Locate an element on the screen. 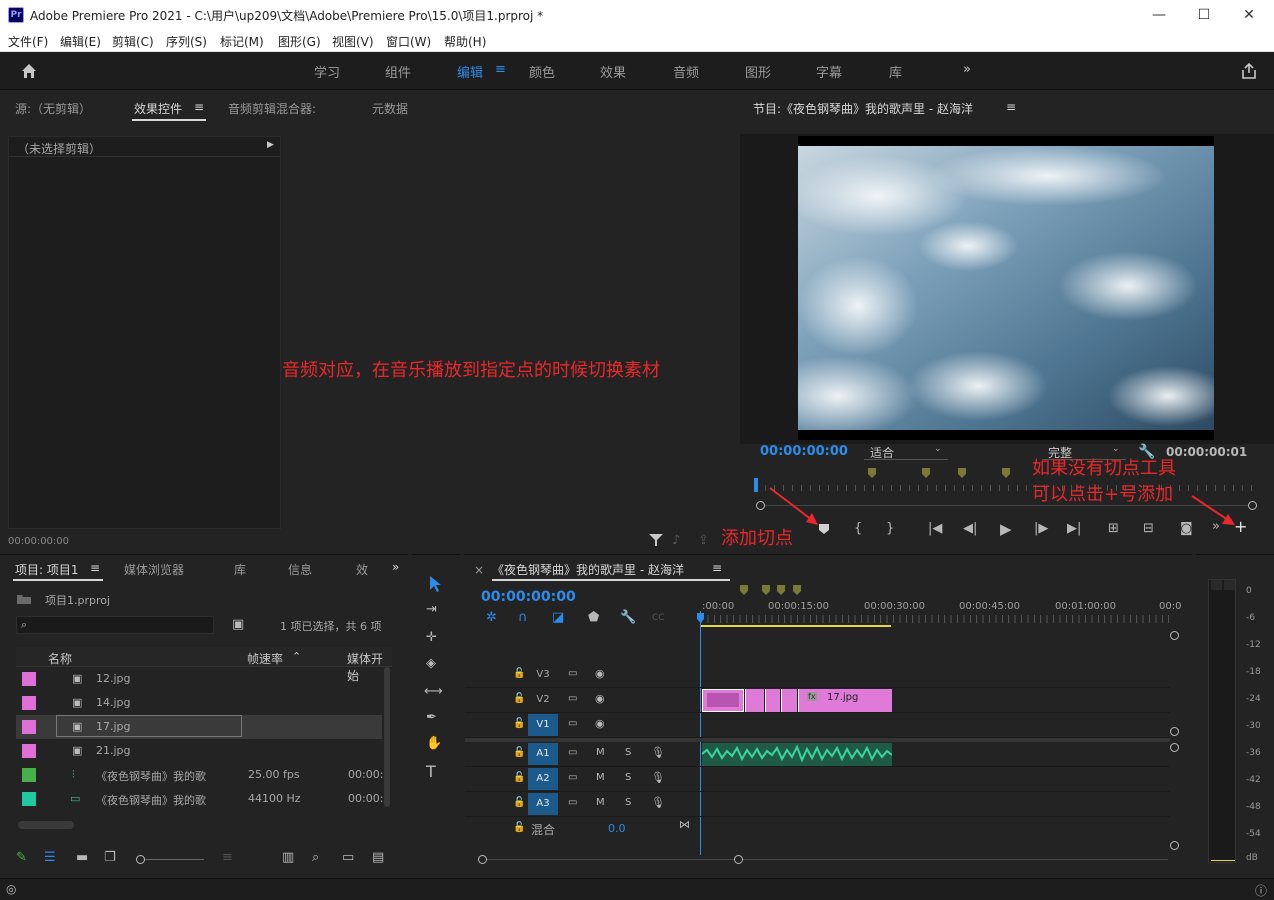 Image resolution: width=1274 pixels, height=900 pixels. workspace-captions: 字幕 is located at coordinates (829, 71).